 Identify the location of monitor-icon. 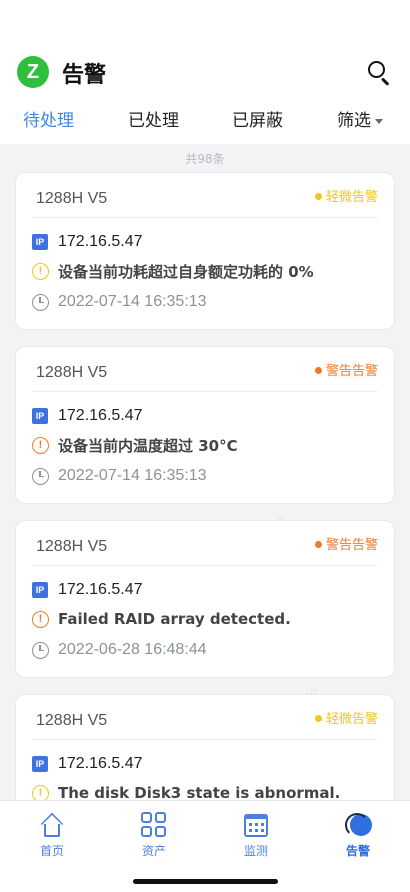
(256, 825).